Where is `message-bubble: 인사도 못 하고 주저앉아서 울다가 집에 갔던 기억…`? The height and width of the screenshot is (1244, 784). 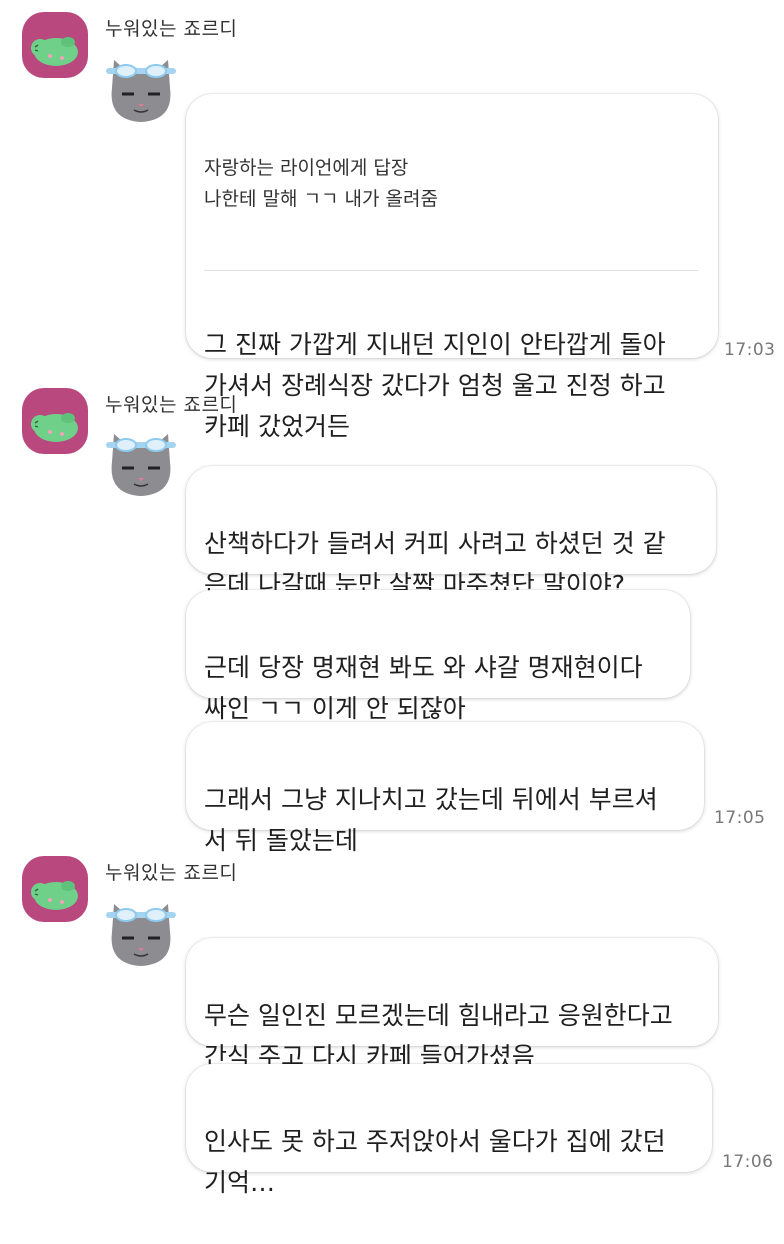 message-bubble: 인사도 못 하고 주저앉아서 울다가 집에 갔던 기억… is located at coordinates (449, 1130).